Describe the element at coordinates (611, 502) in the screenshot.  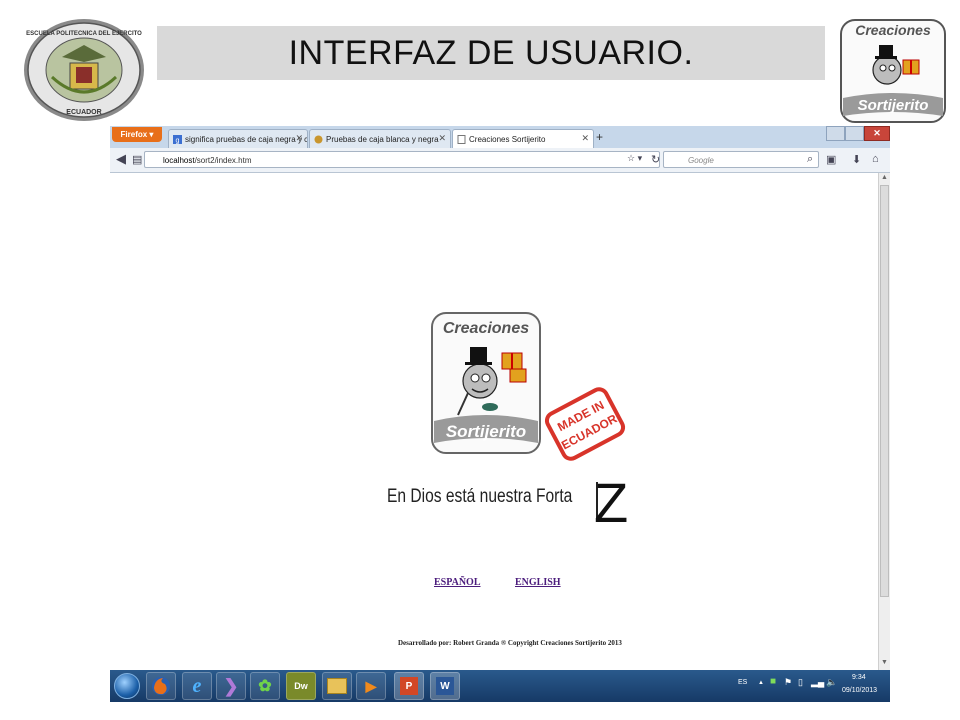
I see `cursor-glyph: Z` at that location.